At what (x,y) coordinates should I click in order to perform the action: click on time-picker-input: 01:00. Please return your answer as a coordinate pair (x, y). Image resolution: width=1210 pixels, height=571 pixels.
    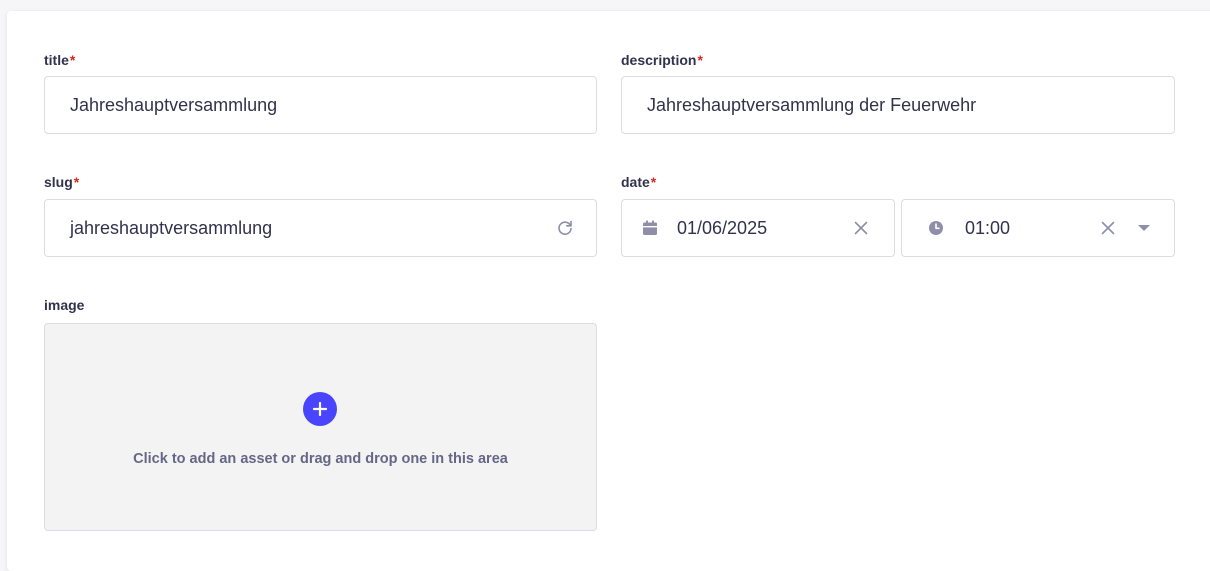
    Looking at the image, I should click on (1038, 228).